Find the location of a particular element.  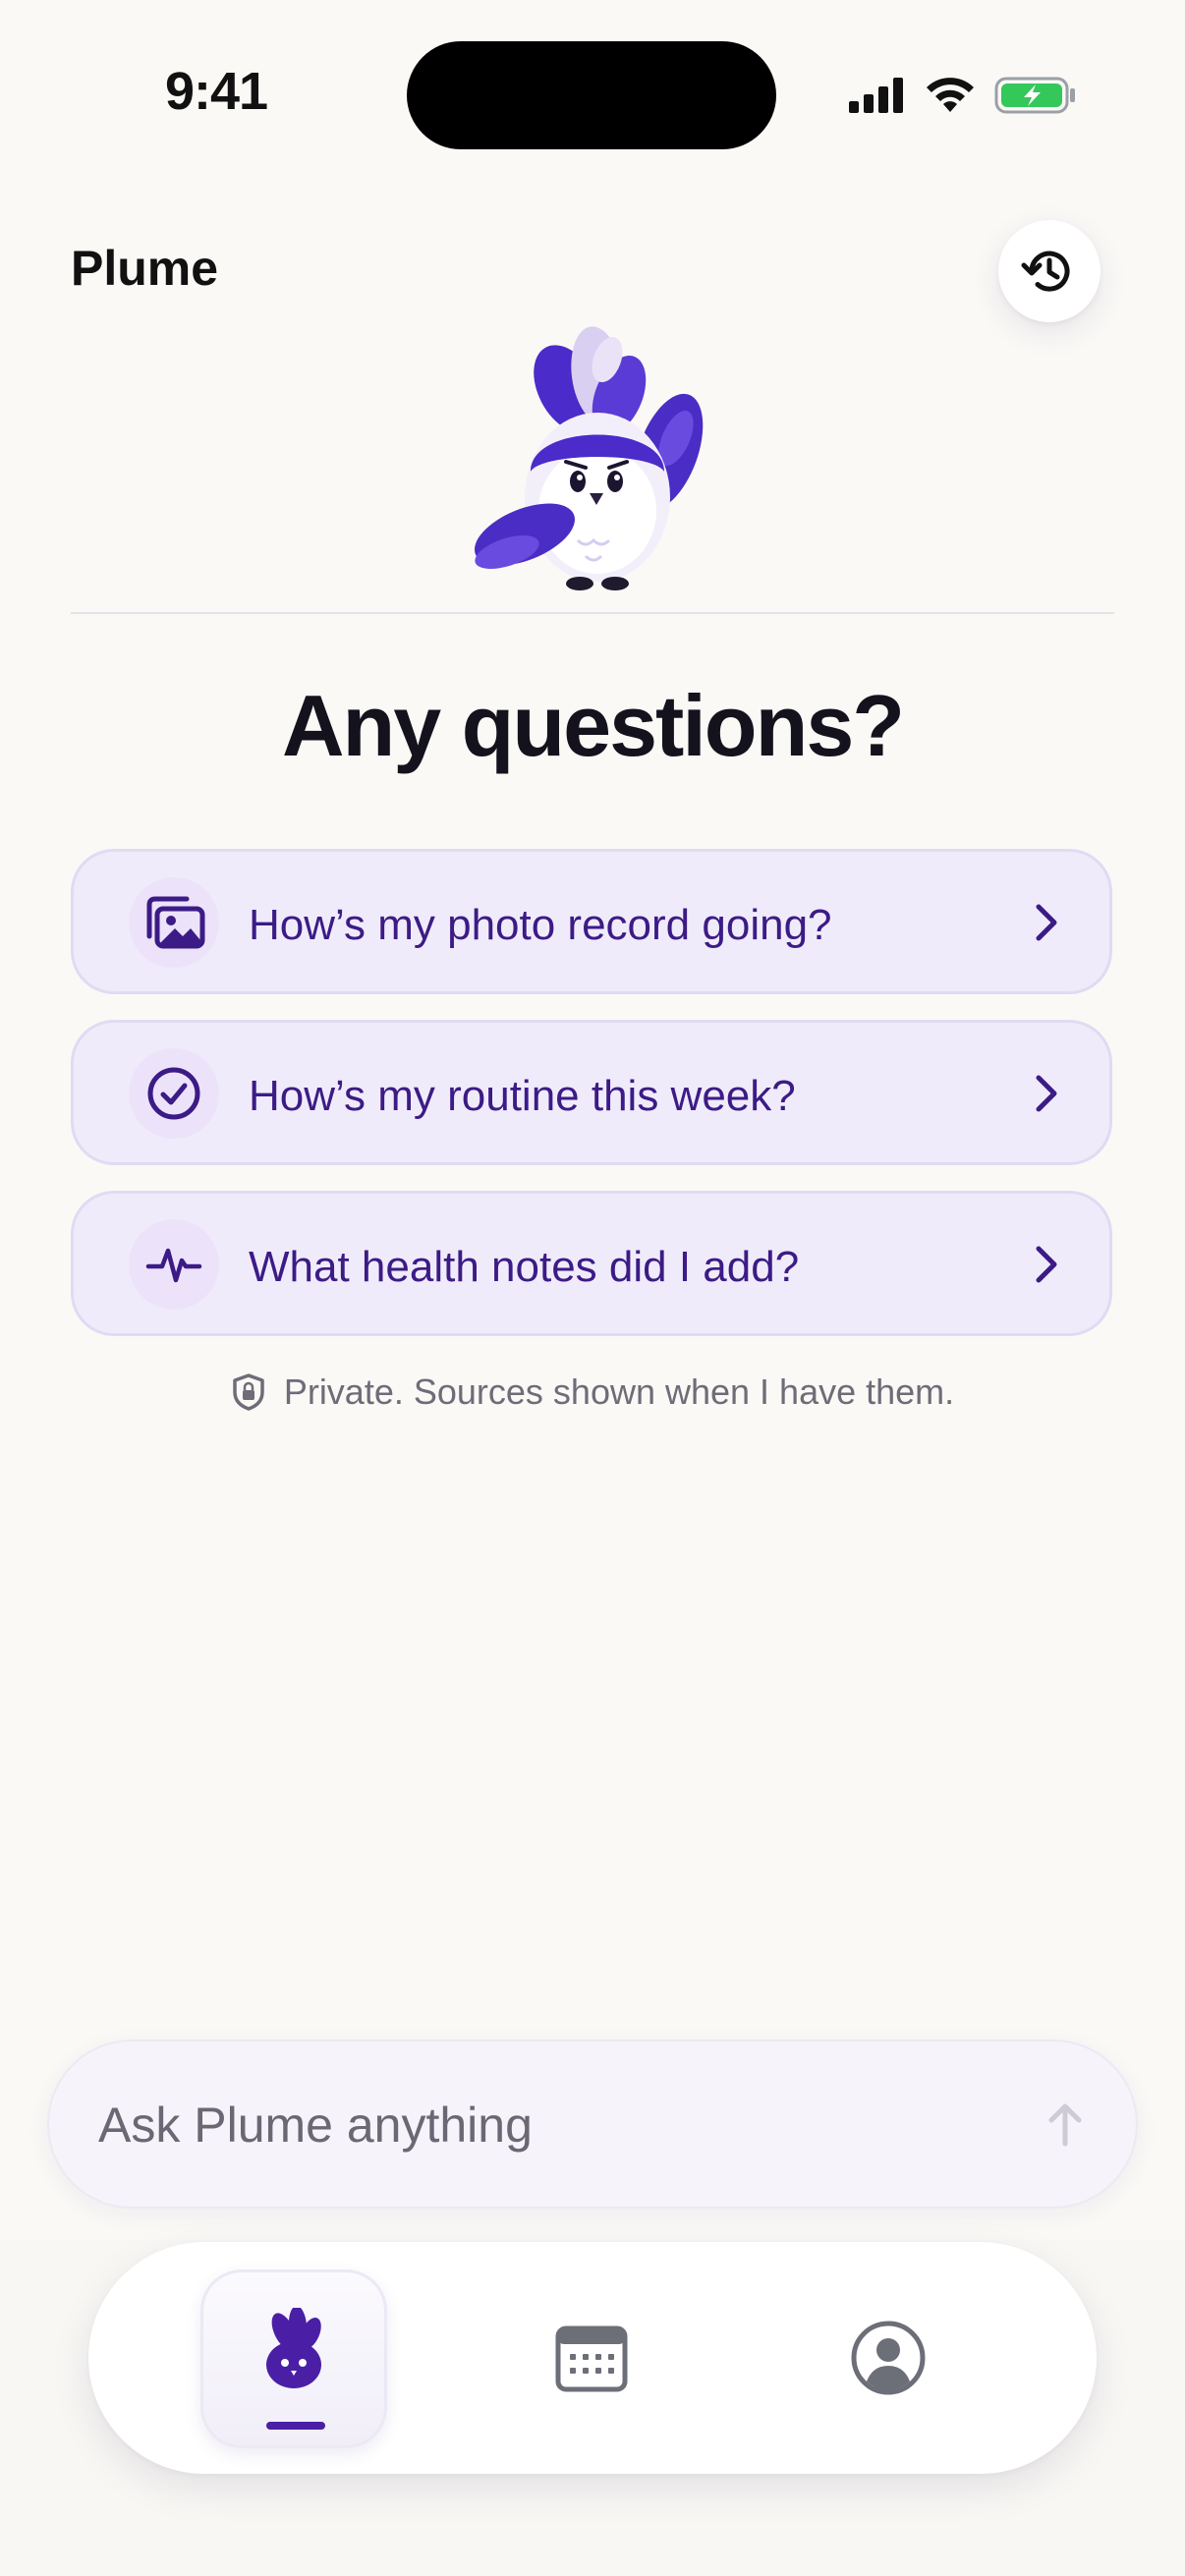

dynamic-island is located at coordinates (592, 95).